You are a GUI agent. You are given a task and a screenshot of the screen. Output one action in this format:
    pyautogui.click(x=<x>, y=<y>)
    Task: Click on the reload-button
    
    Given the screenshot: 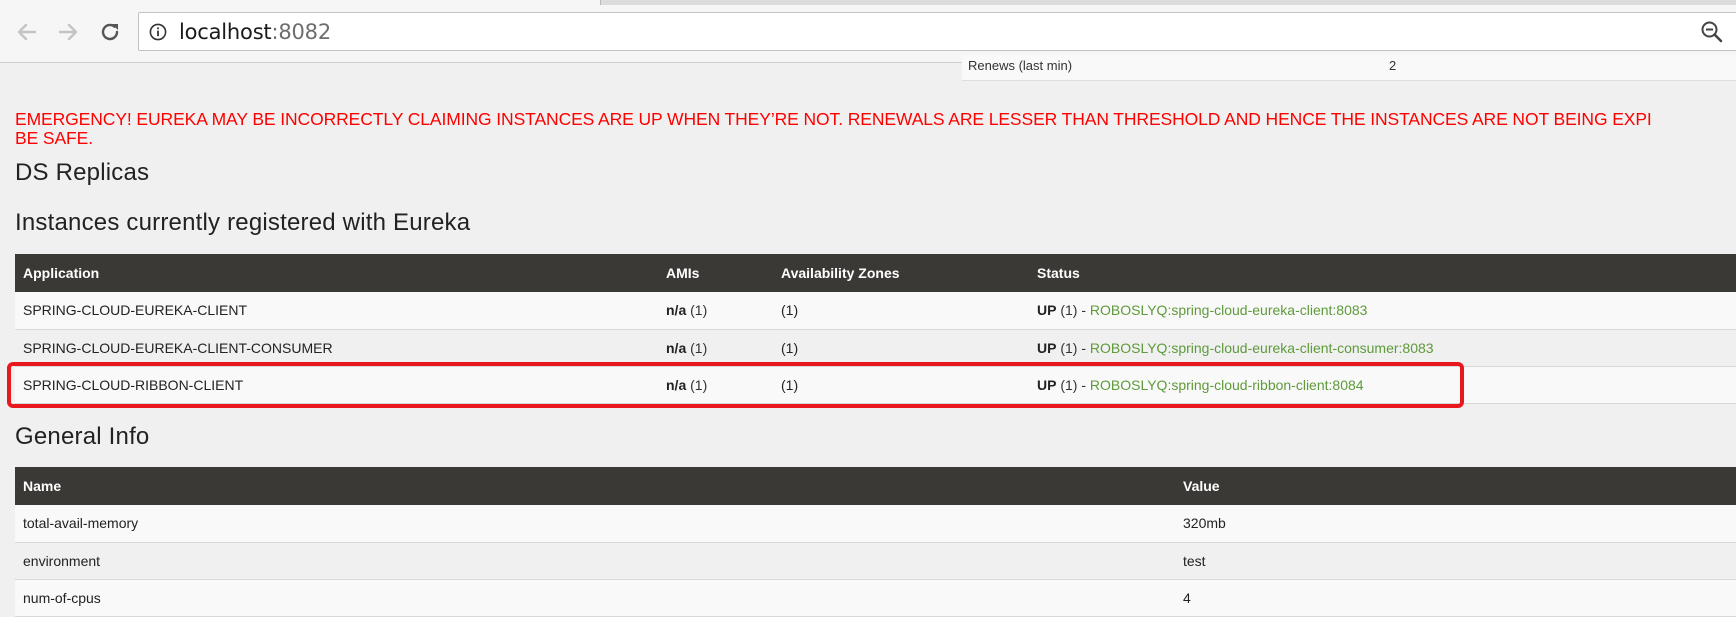 What is the action you would take?
    pyautogui.click(x=110, y=32)
    